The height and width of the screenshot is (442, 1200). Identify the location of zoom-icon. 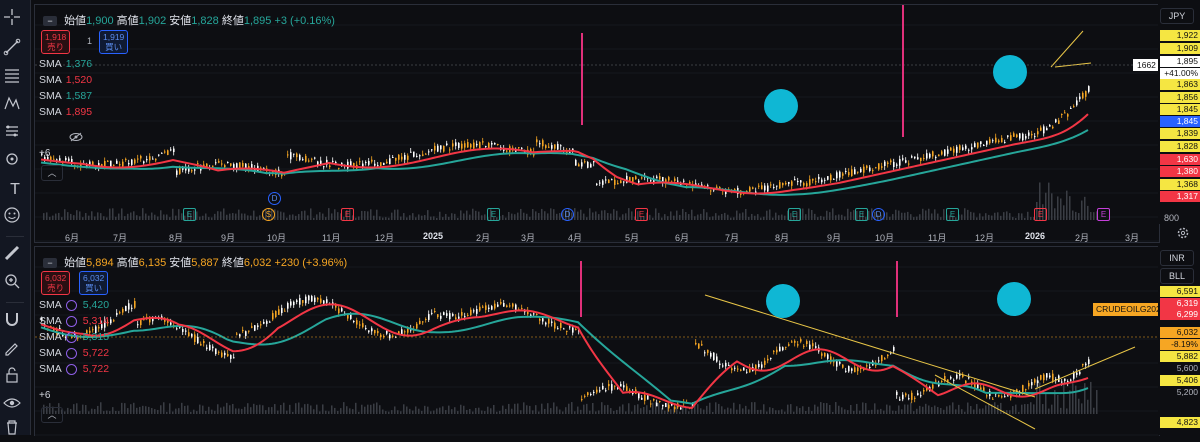
(15, 284).